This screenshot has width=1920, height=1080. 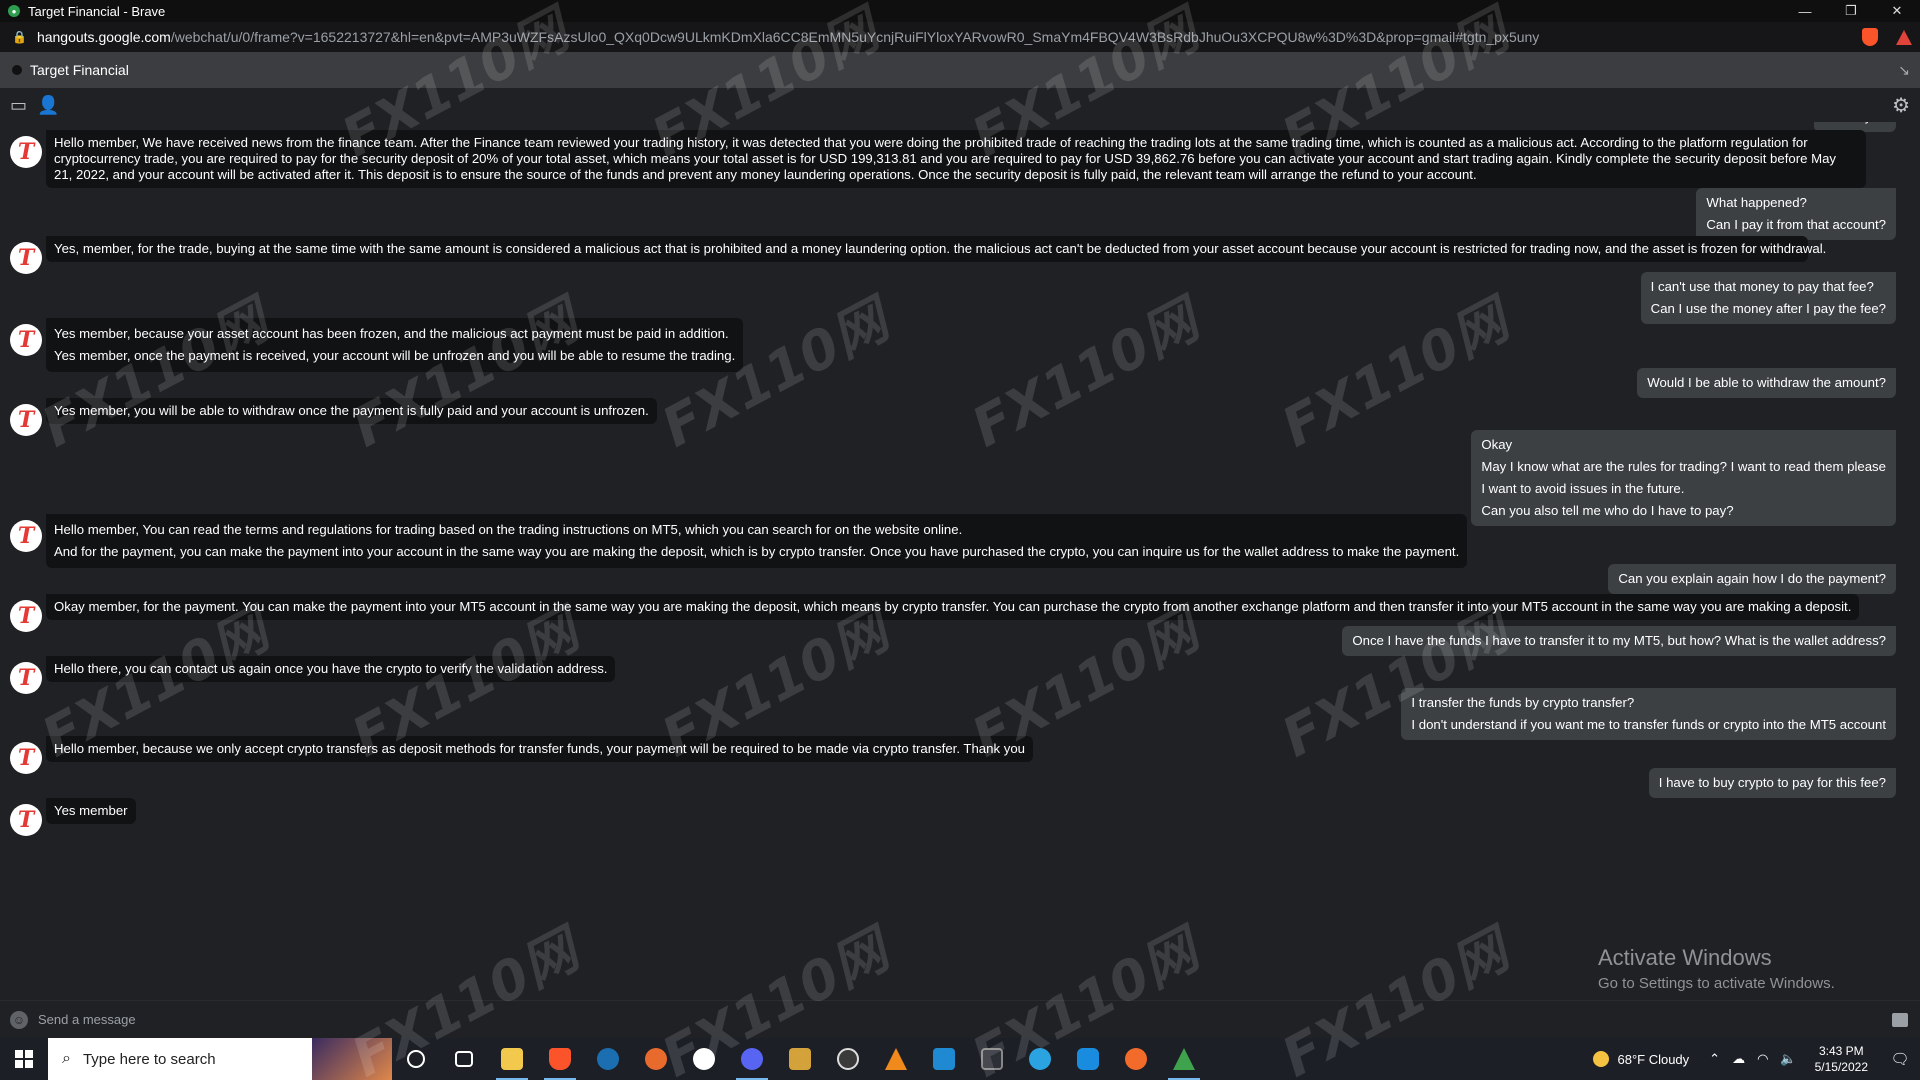 What do you see at coordinates (1796, 224) in the screenshot?
I see `message-text: Can I pay it from that account?` at bounding box center [1796, 224].